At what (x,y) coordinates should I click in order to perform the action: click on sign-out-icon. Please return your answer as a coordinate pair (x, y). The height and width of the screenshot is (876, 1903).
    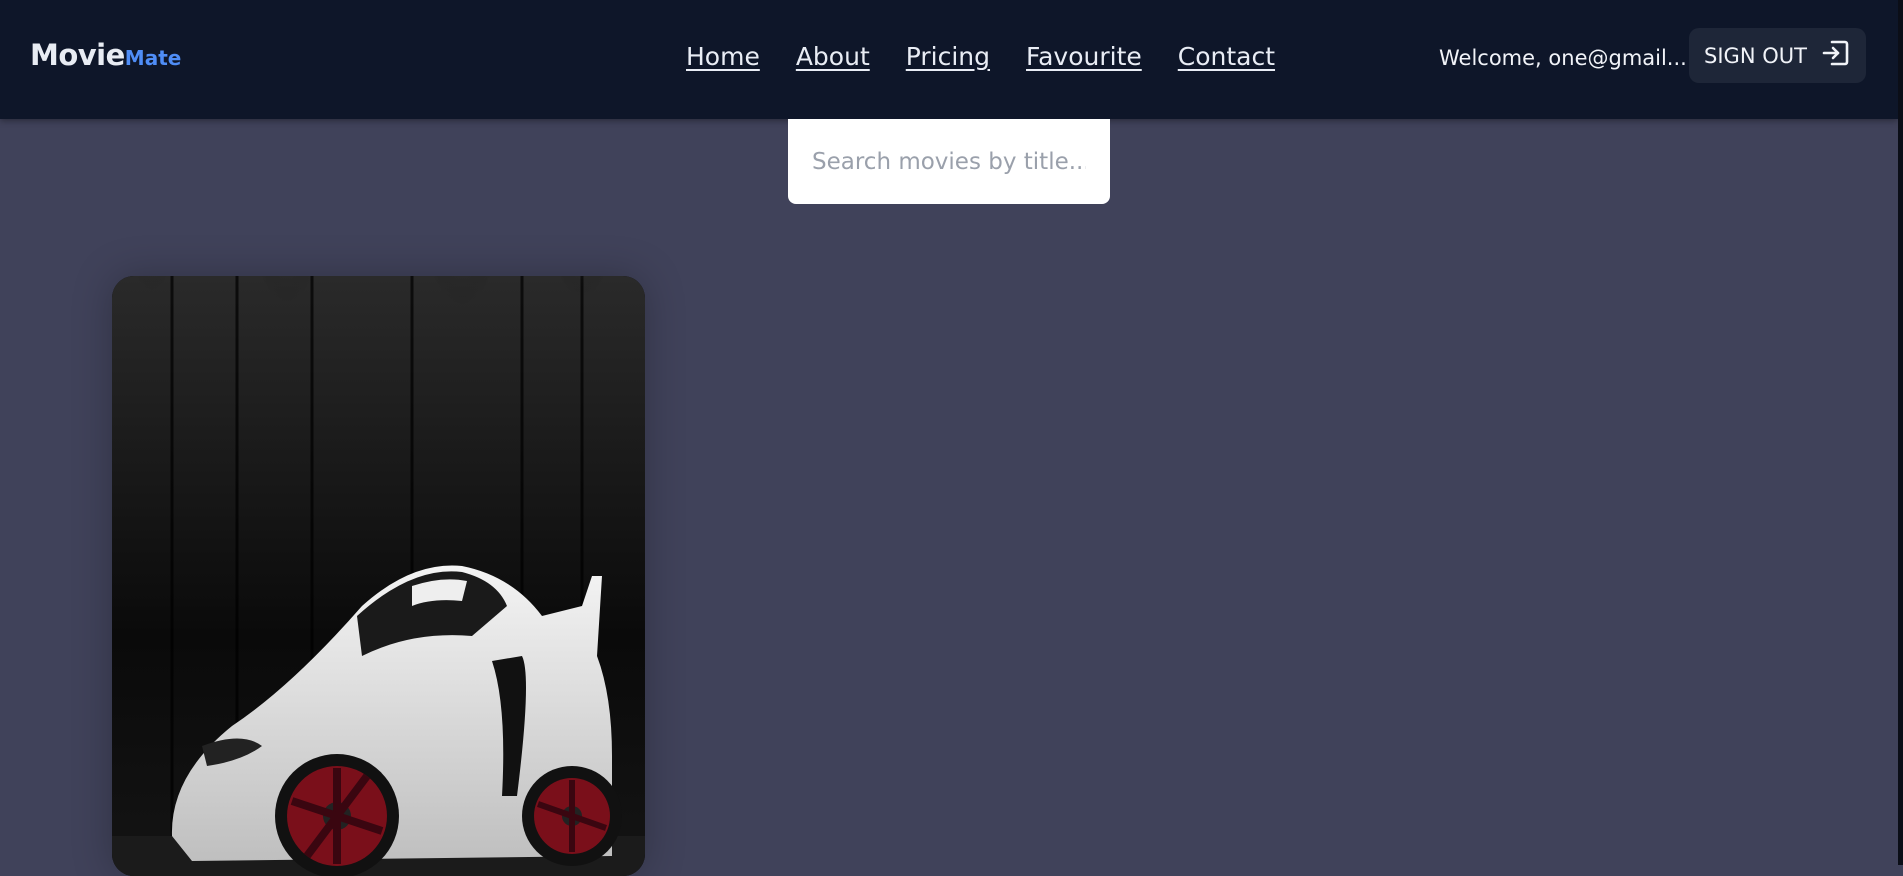
    Looking at the image, I should click on (1836, 55).